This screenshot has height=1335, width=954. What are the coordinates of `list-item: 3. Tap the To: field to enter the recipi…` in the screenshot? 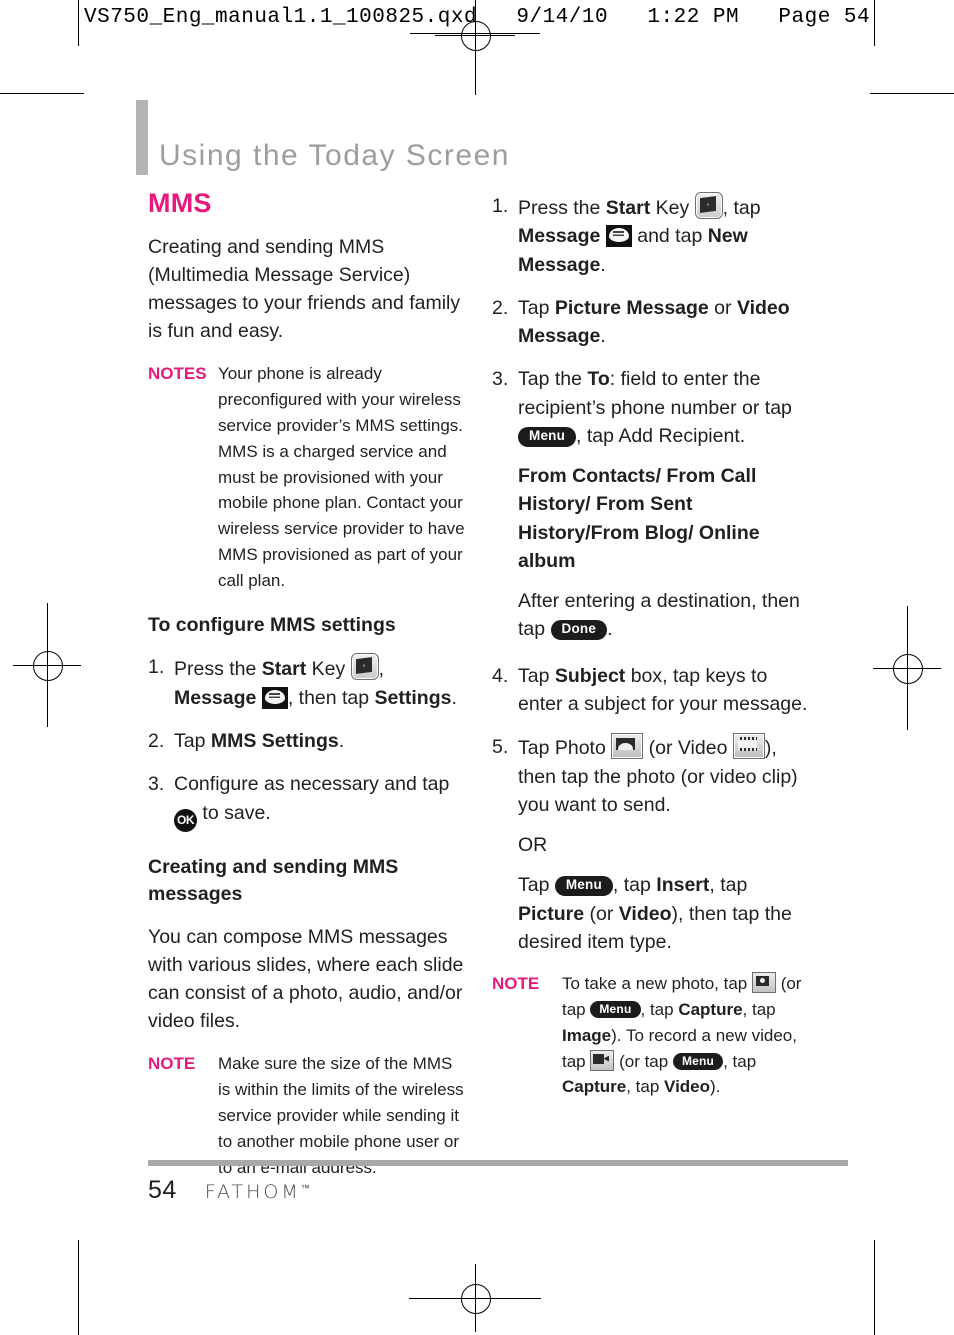 It's located at (652, 504).